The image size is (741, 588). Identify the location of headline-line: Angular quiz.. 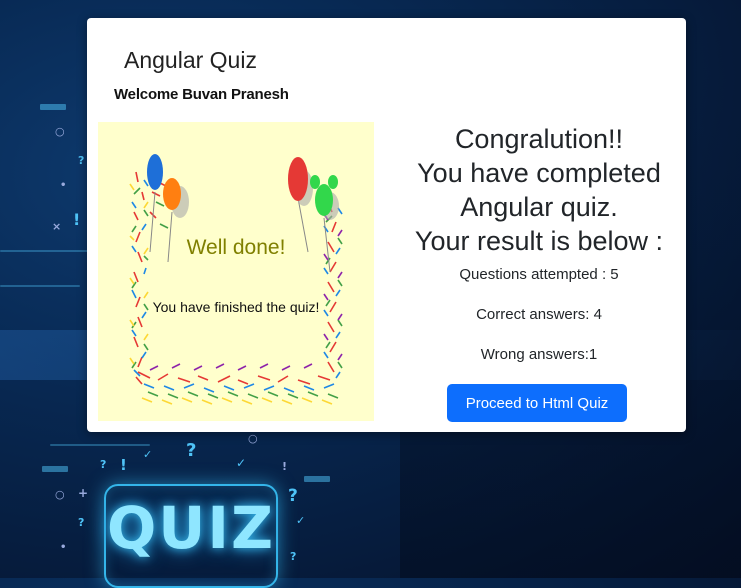
(539, 207).